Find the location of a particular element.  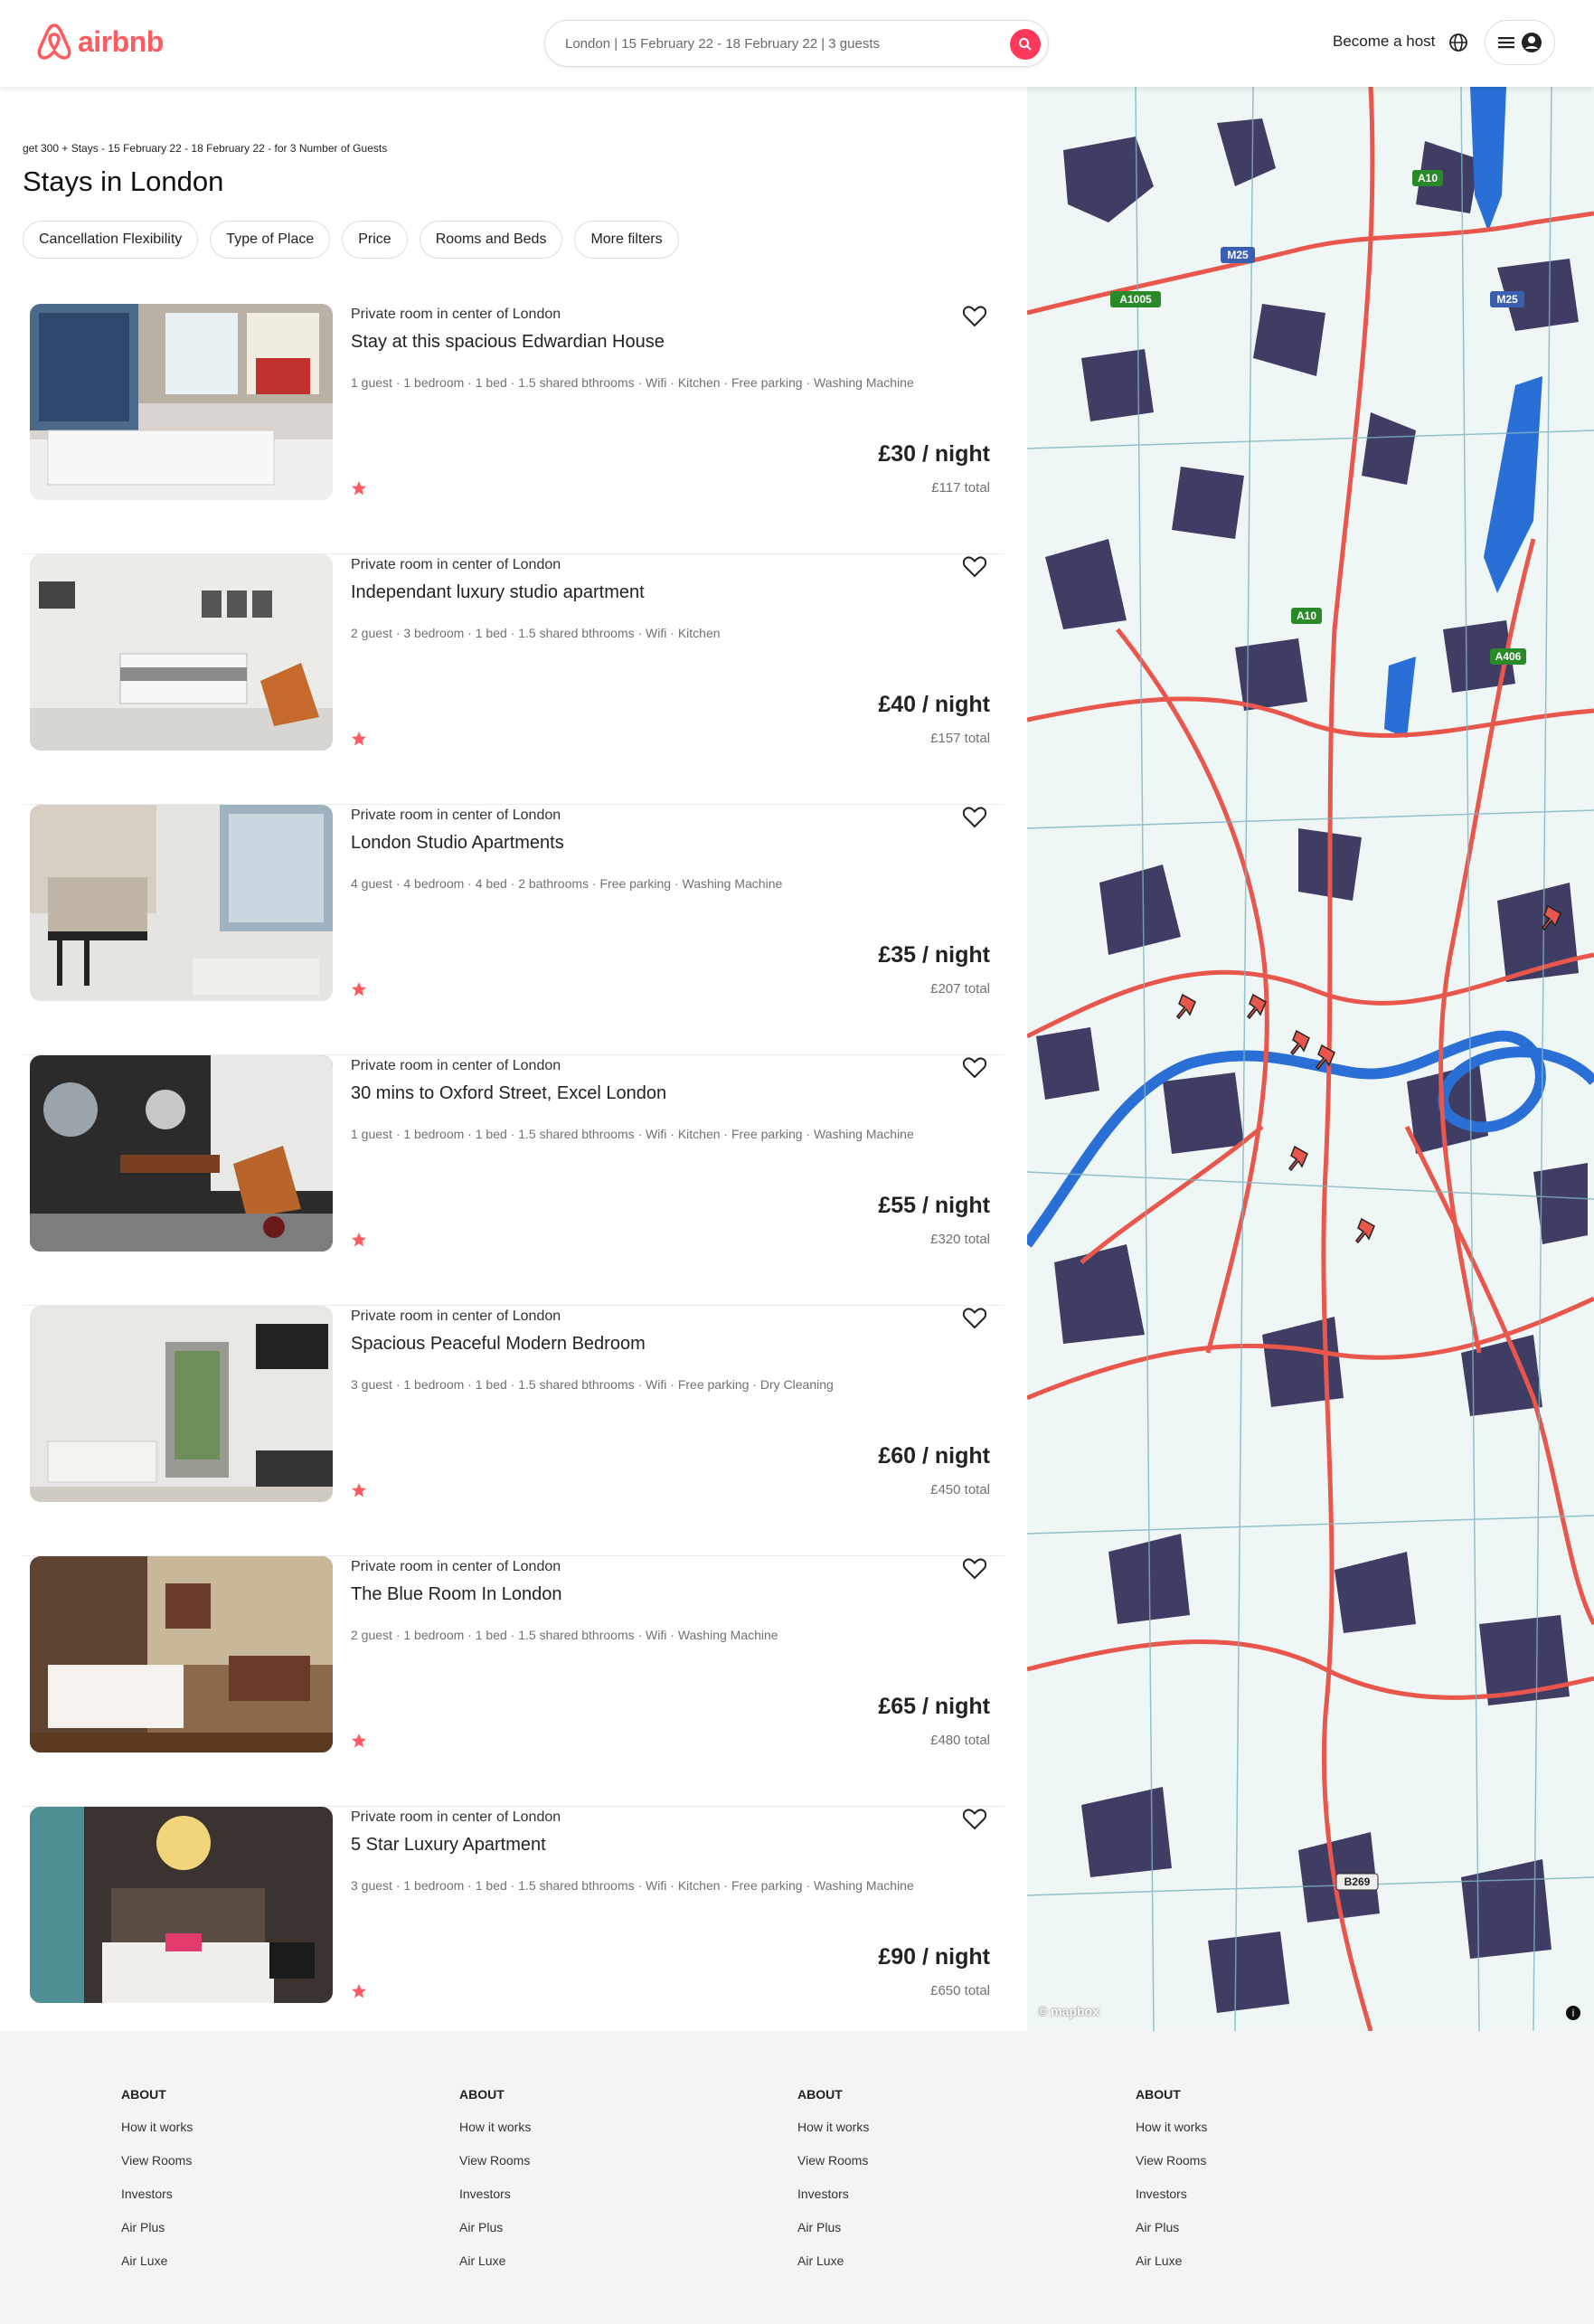

airbnb-logo: airbnb is located at coordinates (100, 41).